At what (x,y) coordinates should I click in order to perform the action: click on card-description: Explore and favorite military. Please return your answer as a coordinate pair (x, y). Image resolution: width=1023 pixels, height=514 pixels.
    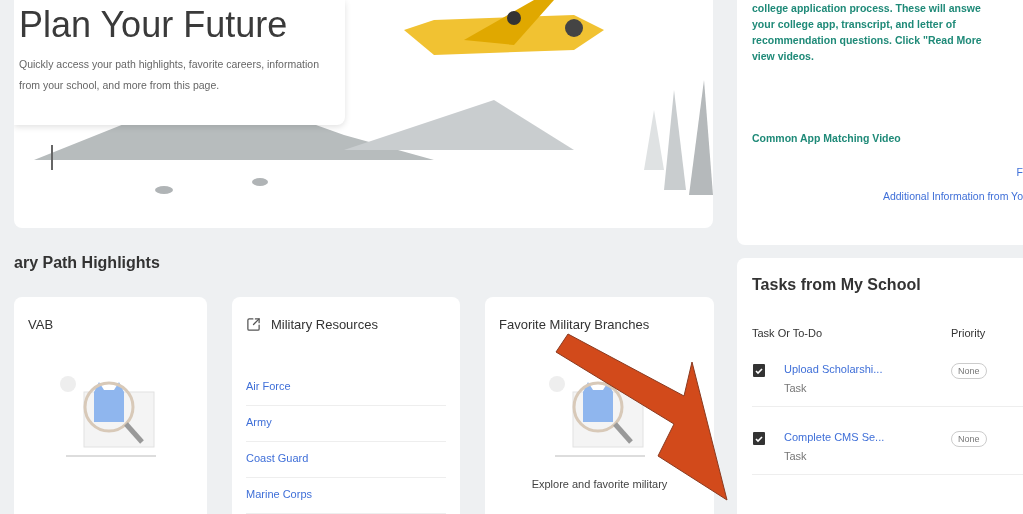
    Looking at the image, I should click on (599, 484).